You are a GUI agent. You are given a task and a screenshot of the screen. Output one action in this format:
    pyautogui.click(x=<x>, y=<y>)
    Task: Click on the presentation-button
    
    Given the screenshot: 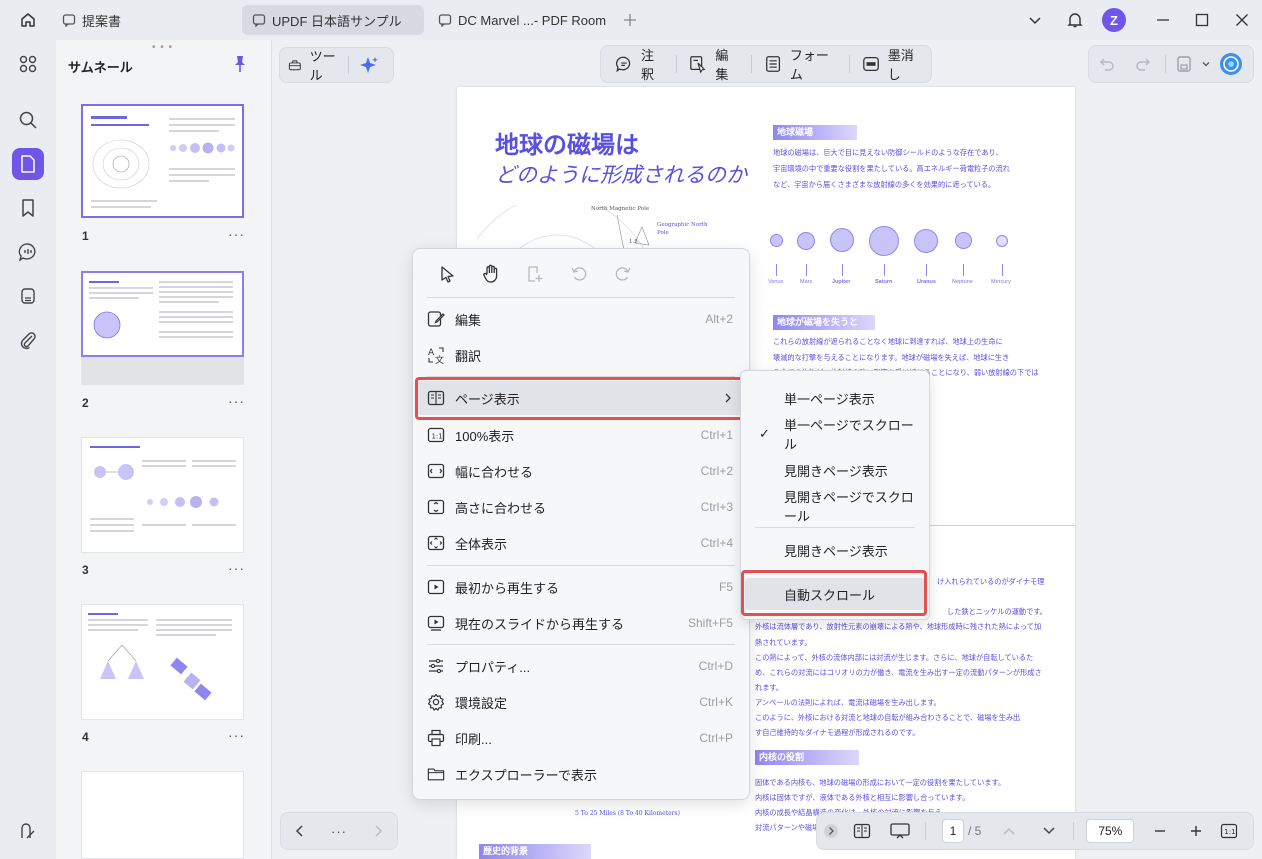 What is the action you would take?
    pyautogui.click(x=900, y=831)
    